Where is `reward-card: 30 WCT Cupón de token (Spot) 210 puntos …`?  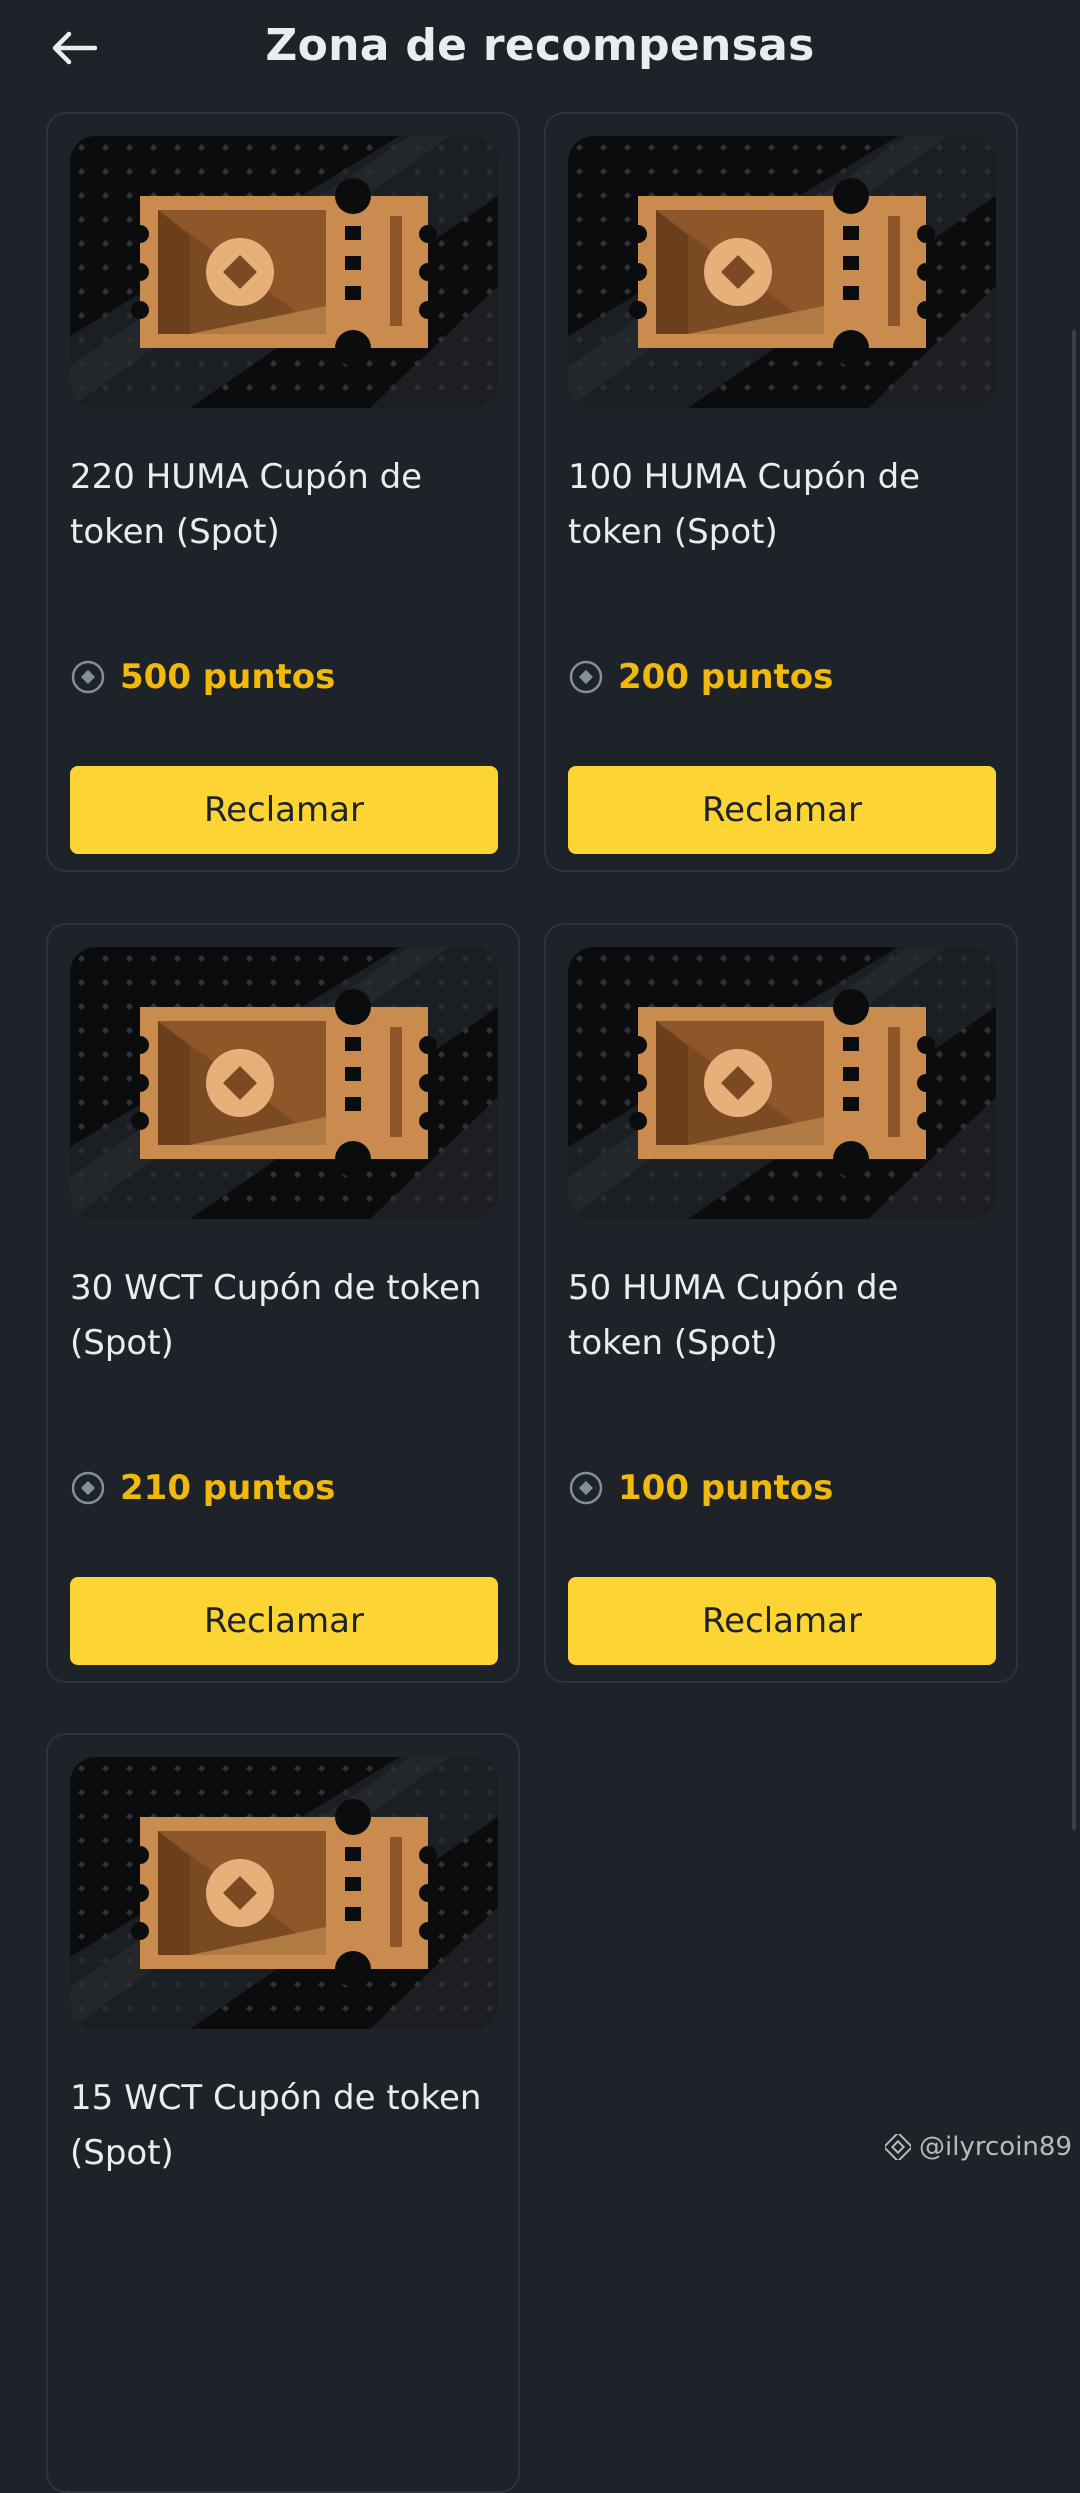 reward-card: 30 WCT Cupón de token (Spot) 210 puntos … is located at coordinates (283, 1303).